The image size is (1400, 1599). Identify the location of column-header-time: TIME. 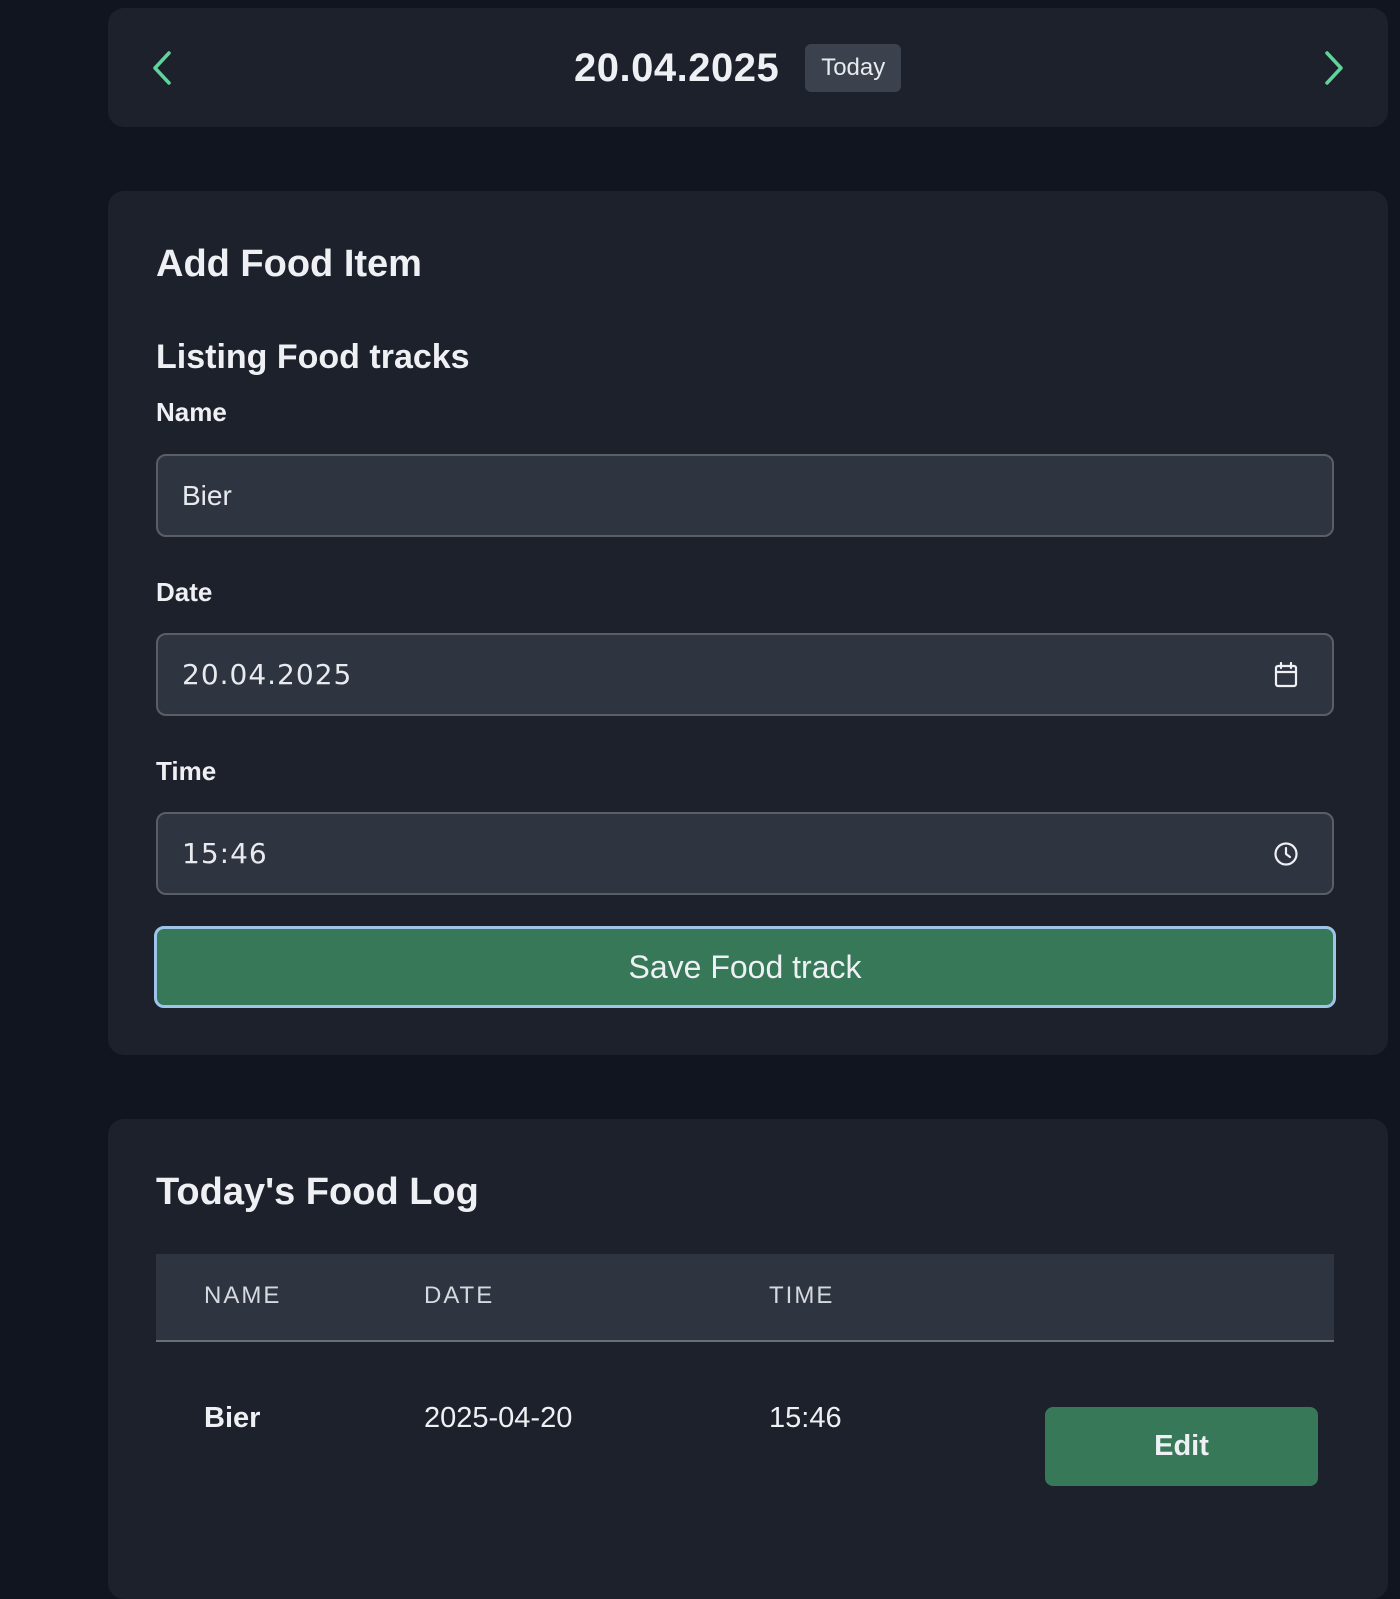
(802, 1295).